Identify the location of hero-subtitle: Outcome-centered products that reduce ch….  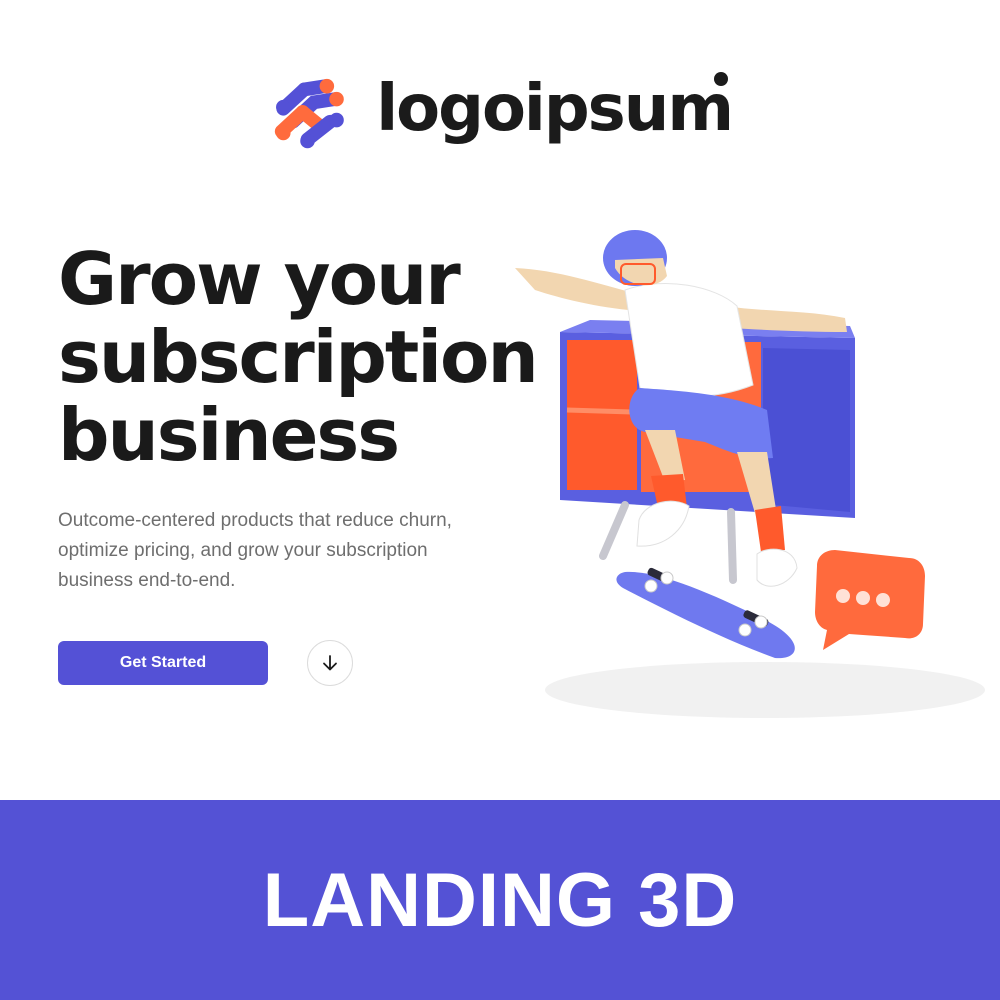
(255, 550).